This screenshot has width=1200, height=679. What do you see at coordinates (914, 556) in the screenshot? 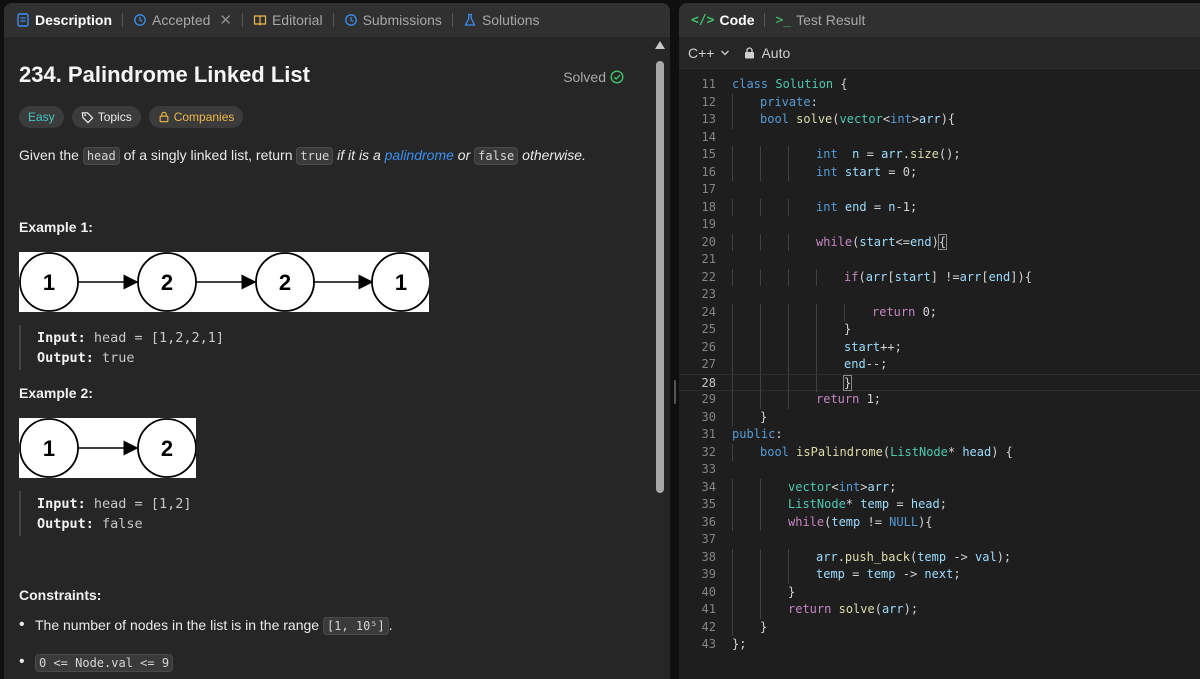
I see `code-text: arr.push_back(temp -> val);` at bounding box center [914, 556].